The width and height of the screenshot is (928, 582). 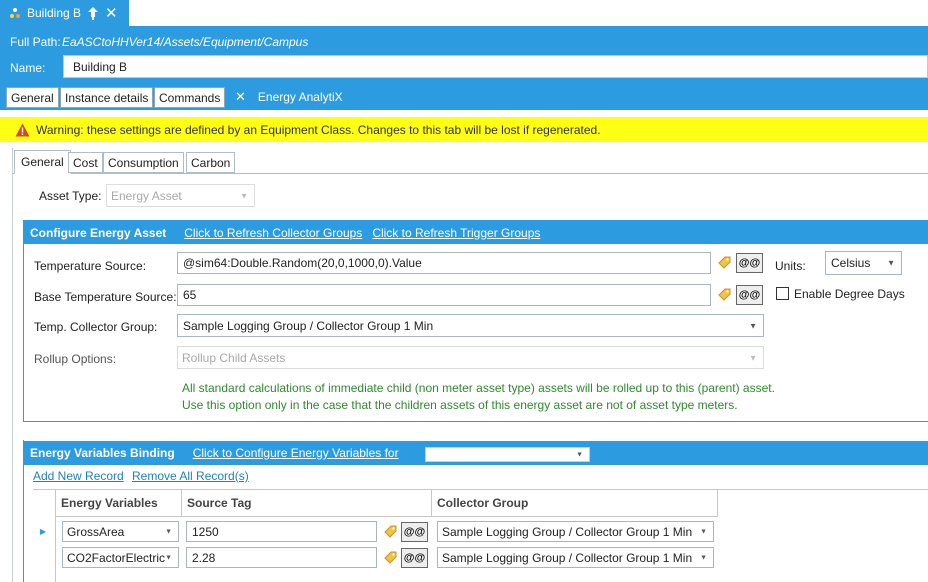 I want to click on units-label: Units:, so click(x=790, y=266).